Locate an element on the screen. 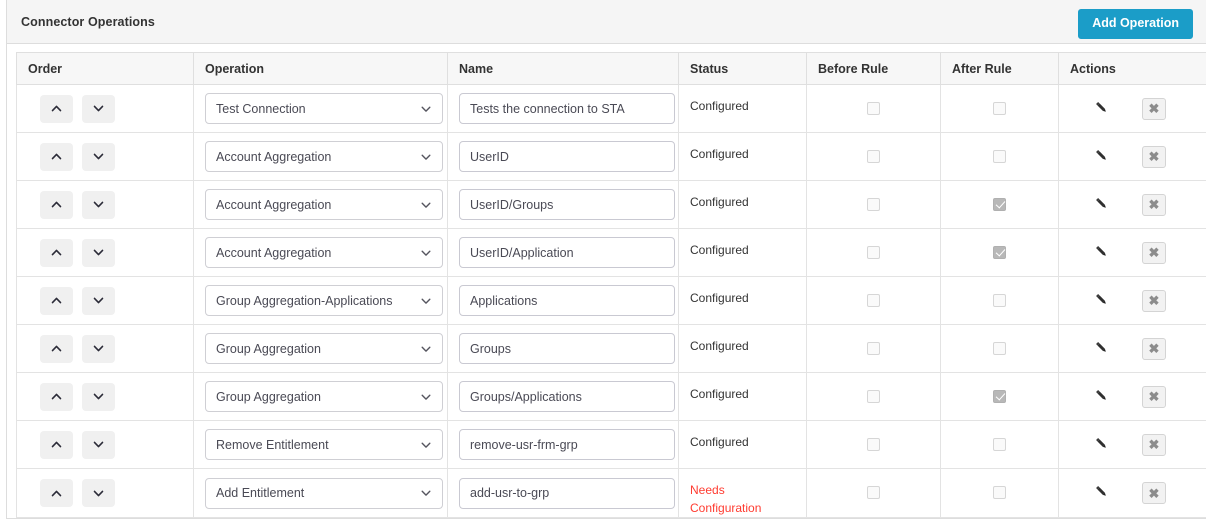 This screenshot has width=1206, height=531. panel-header: Connector Operations Add Operation is located at coordinates (606, 22).